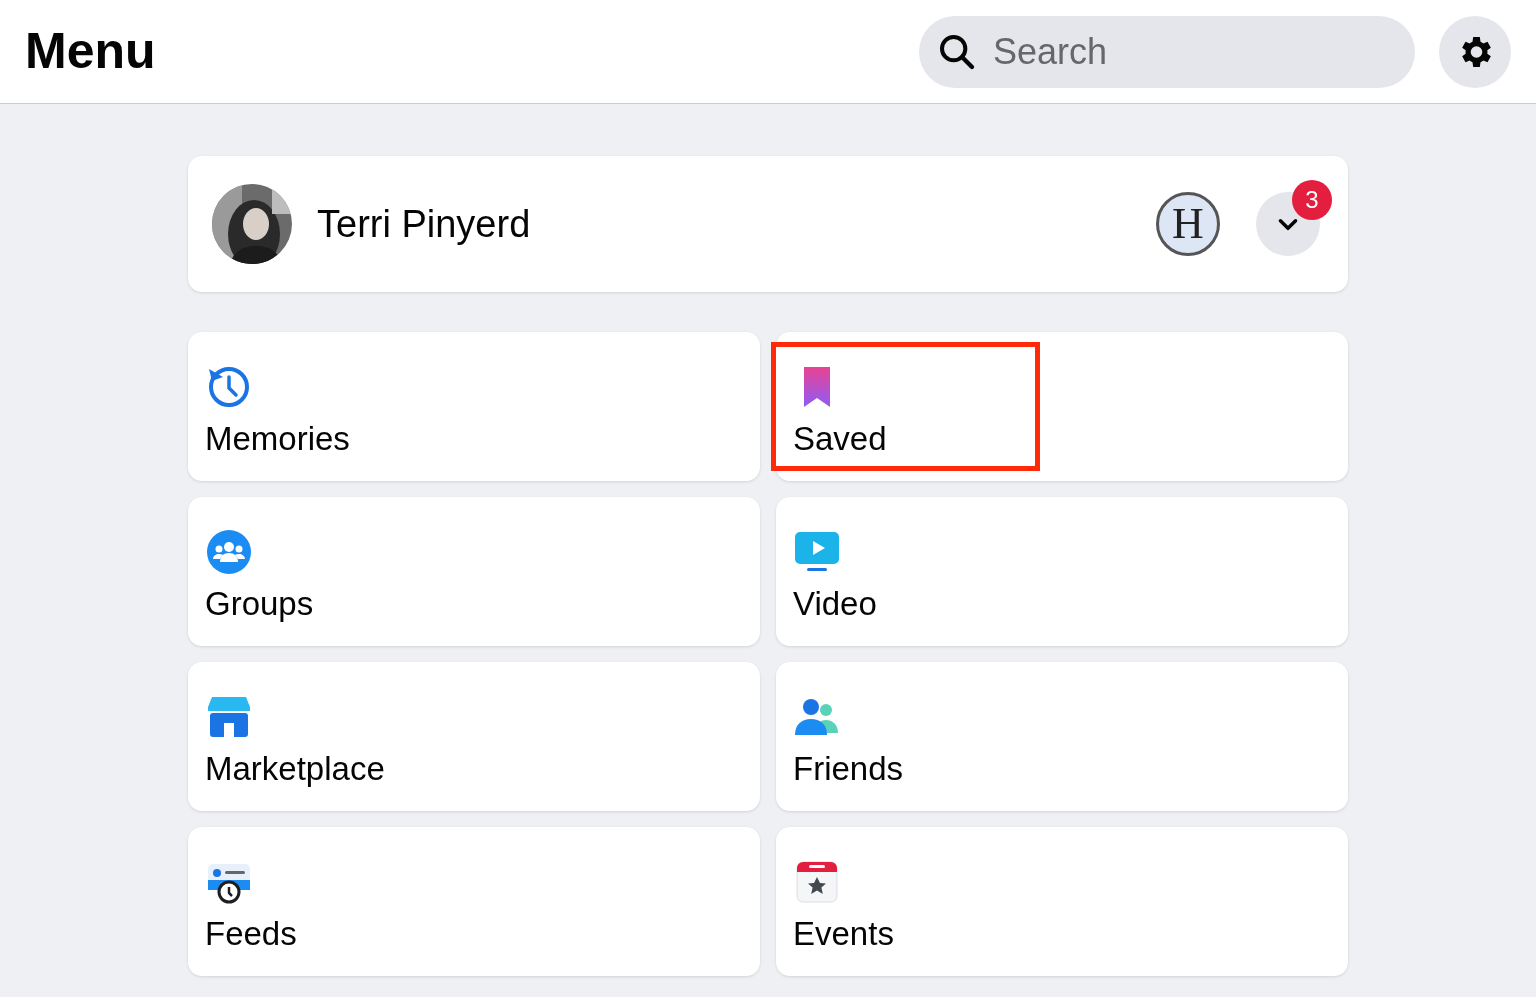 Image resolution: width=1536 pixels, height=997 pixels. Describe the element at coordinates (1167, 51) in the screenshot. I see `search-field: Search` at that location.